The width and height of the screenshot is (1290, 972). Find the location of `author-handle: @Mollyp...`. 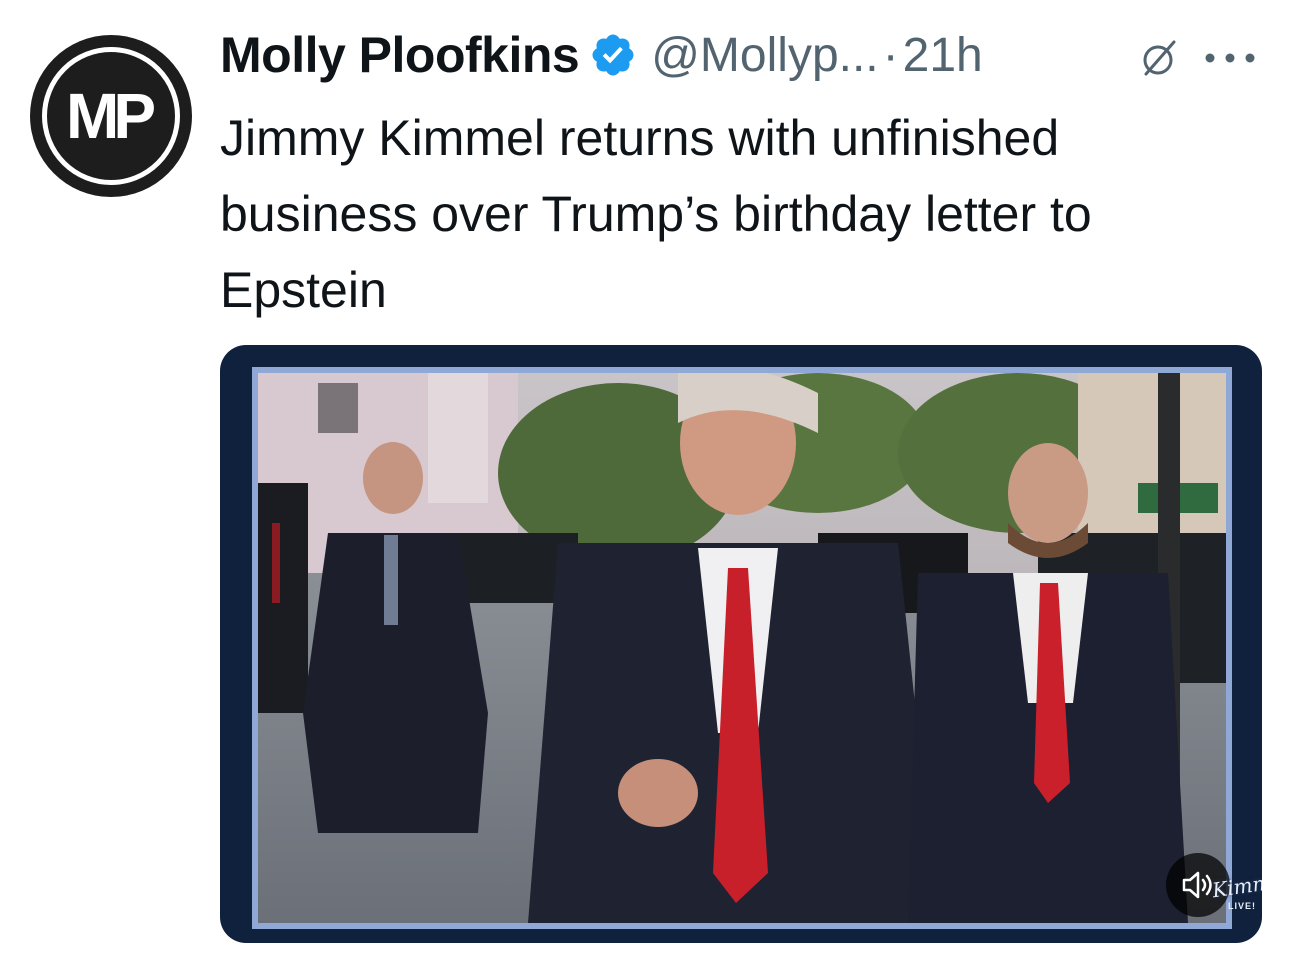

author-handle: @Mollyp... is located at coordinates (764, 55).